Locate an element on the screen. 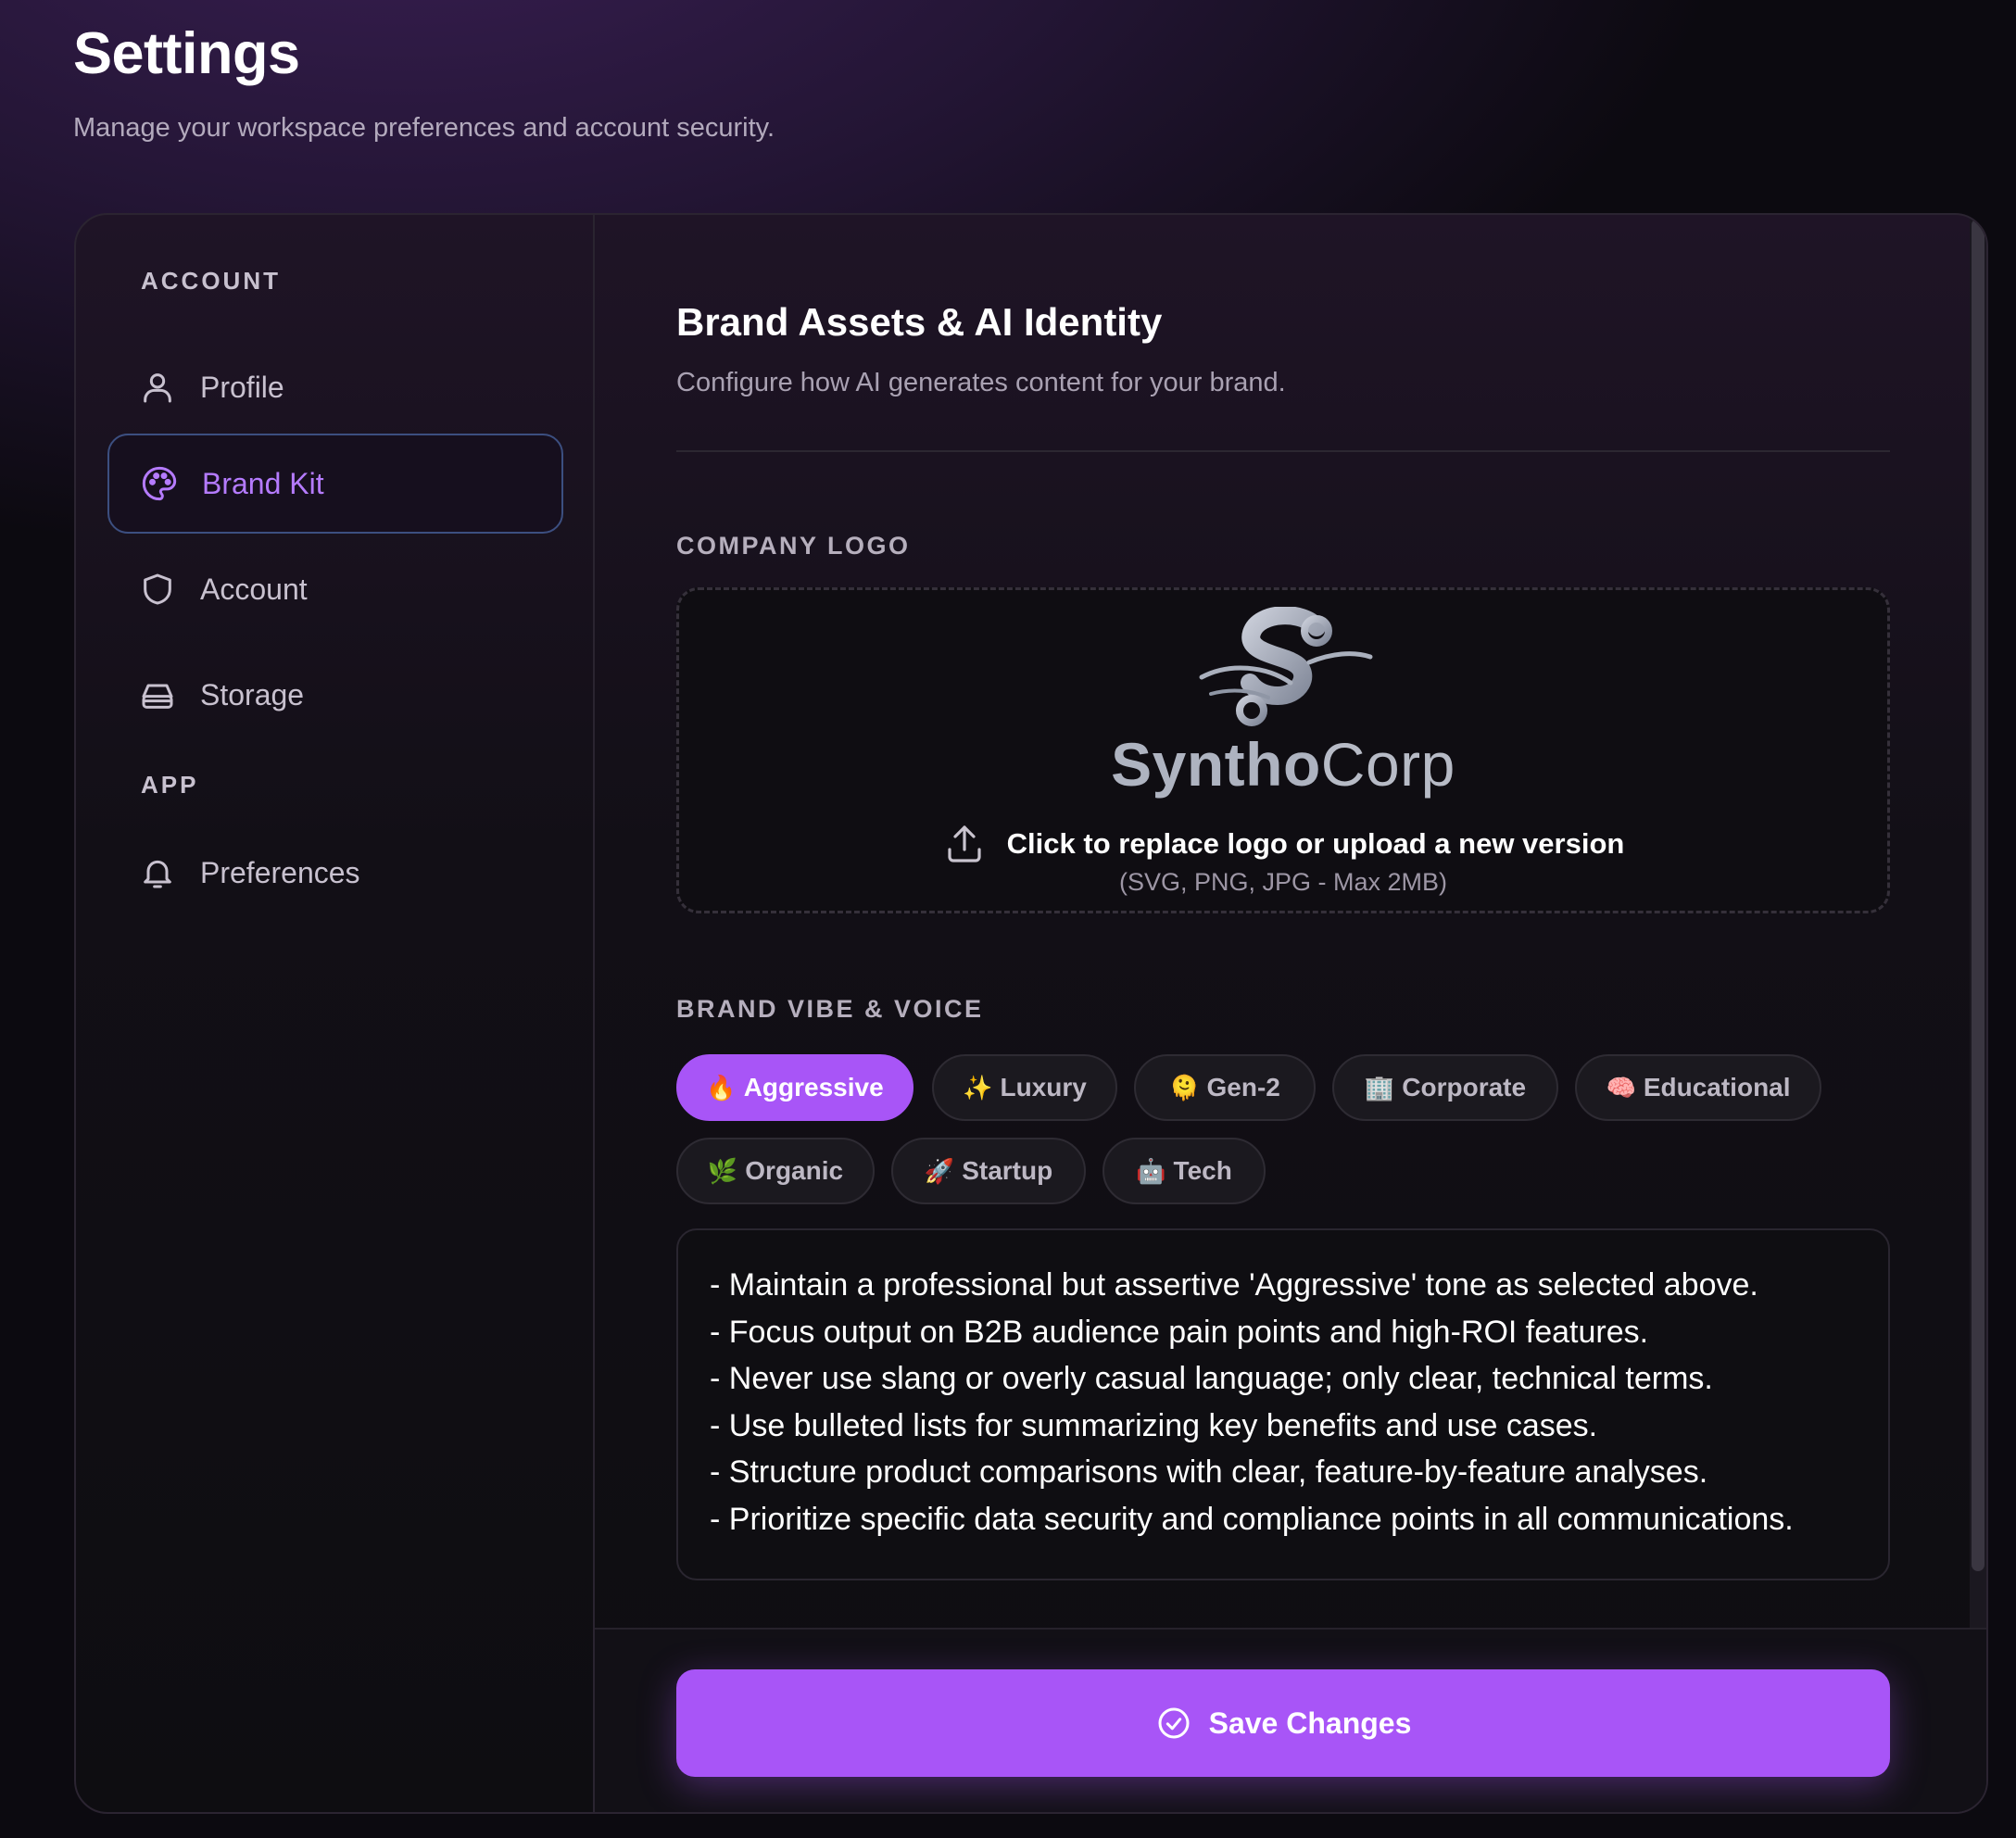 The width and height of the screenshot is (2016, 1838). vibe-chip-aggressive: 🔥 Aggressive is located at coordinates (795, 1087).